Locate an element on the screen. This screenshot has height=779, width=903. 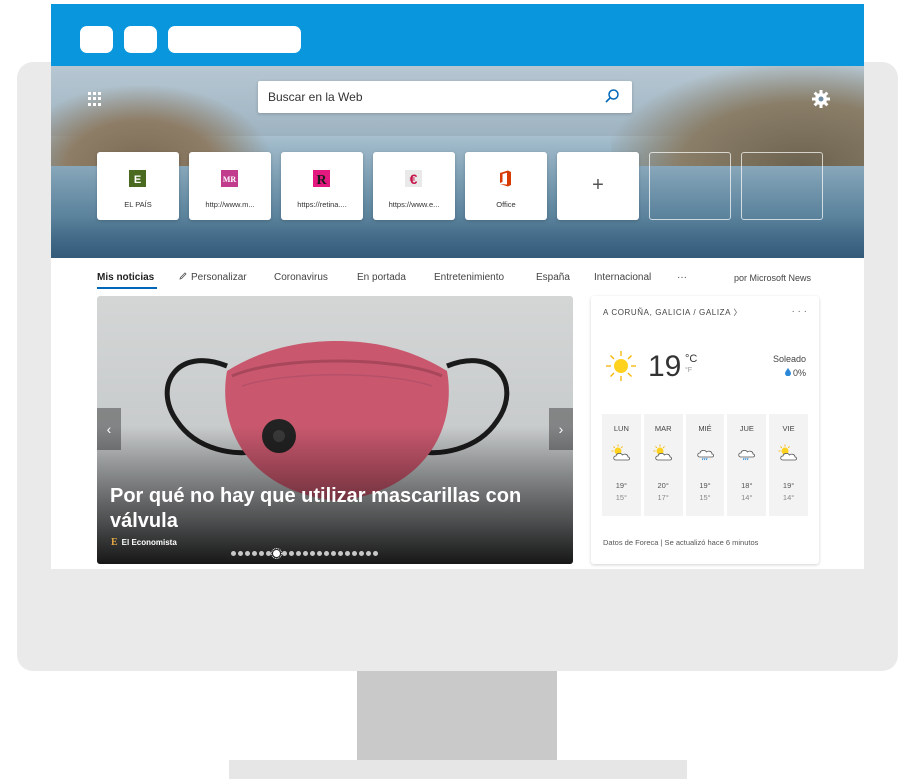
news-source: E El Economista is located at coordinates (144, 542).